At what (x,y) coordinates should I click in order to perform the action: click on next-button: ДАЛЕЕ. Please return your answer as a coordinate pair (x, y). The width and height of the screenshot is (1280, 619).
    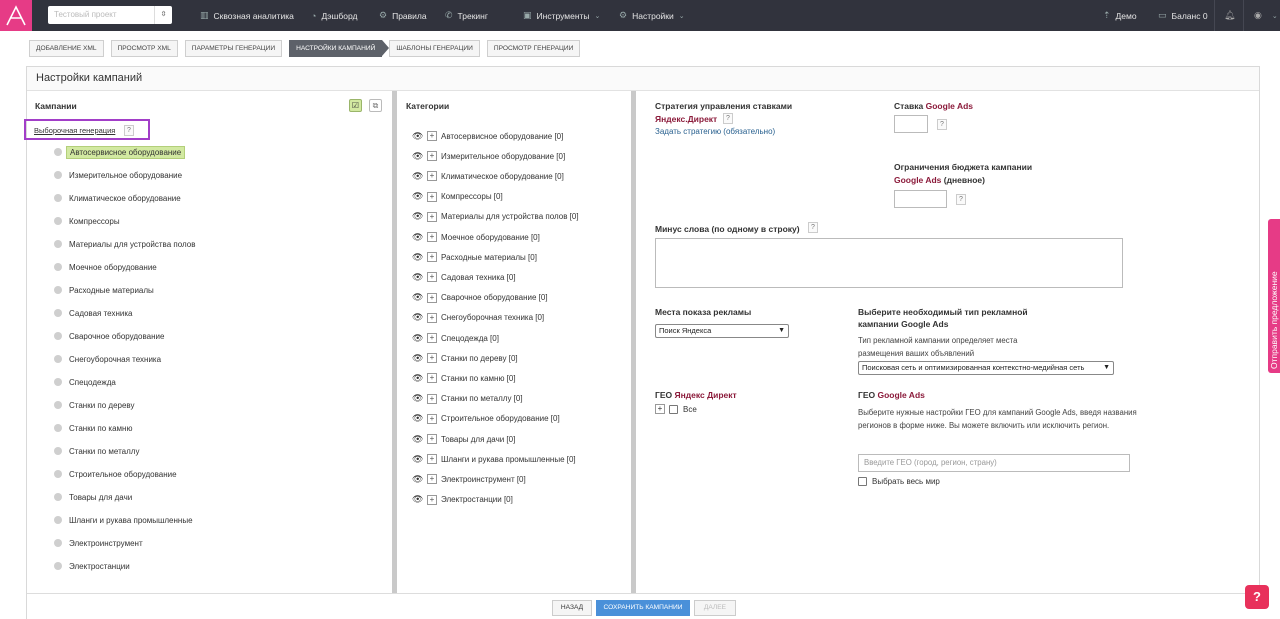
    Looking at the image, I should click on (715, 608).